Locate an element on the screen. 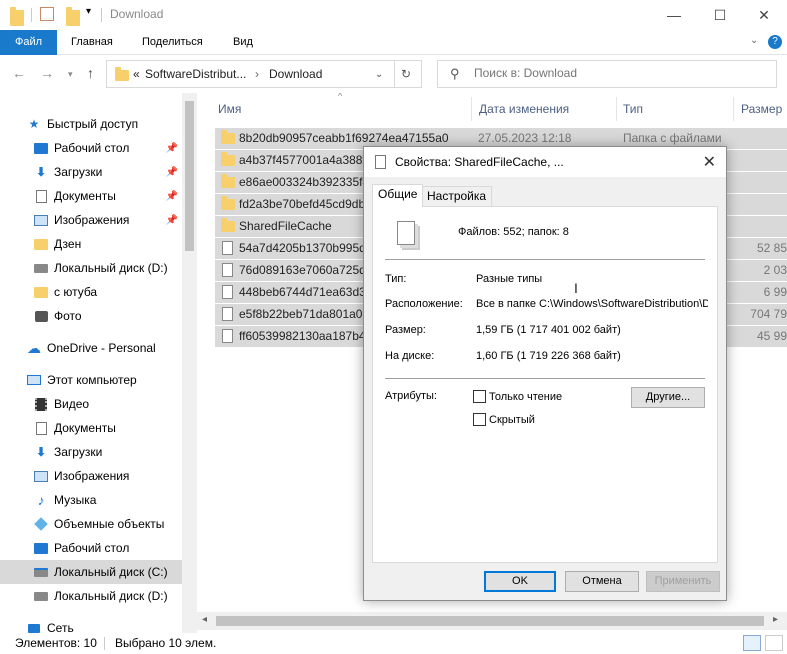 This screenshot has height=654, width=787. desktop-icon is located at coordinates (41, 548).